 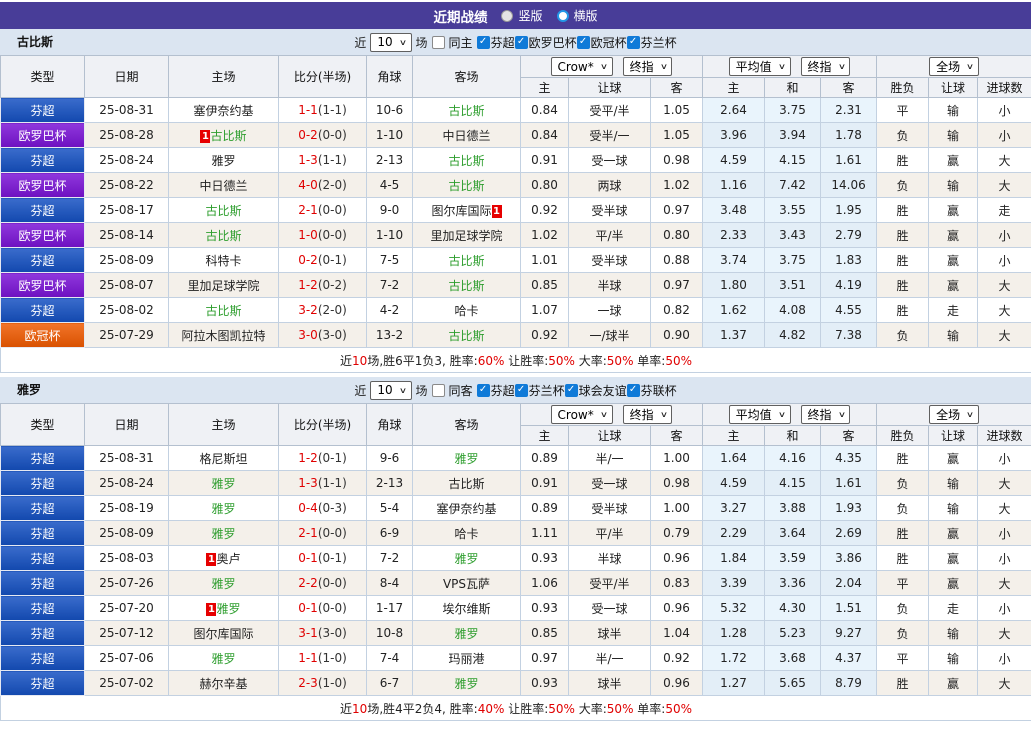 What do you see at coordinates (544, 558) in the screenshot?
I see `odds-home-value: 0.93` at bounding box center [544, 558].